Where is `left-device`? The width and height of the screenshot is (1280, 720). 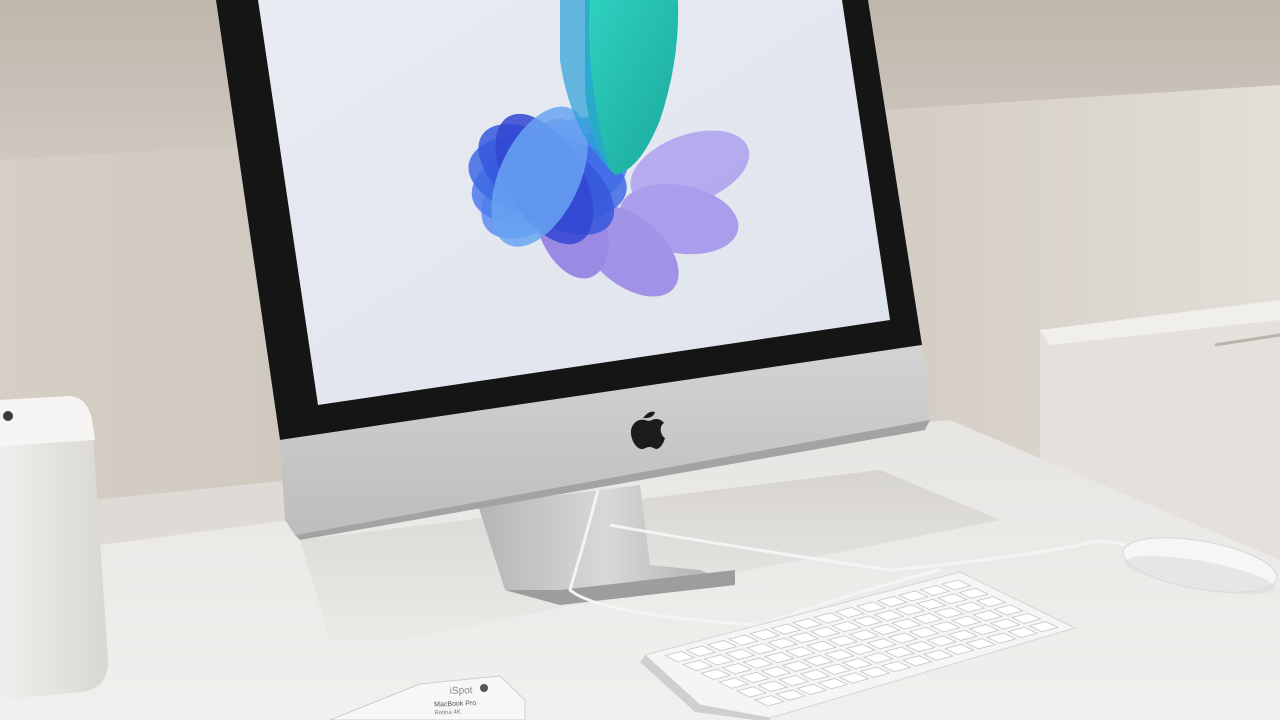 left-device is located at coordinates (54, 548).